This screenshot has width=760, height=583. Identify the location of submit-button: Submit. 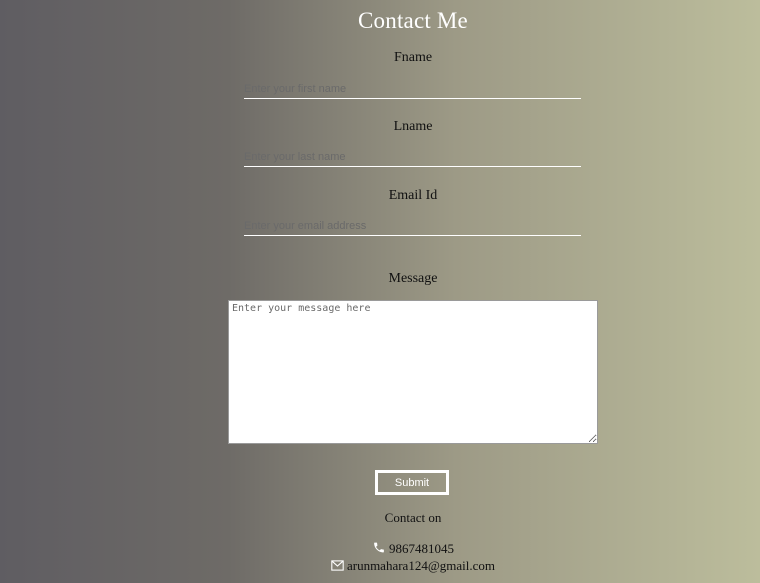
(412, 482).